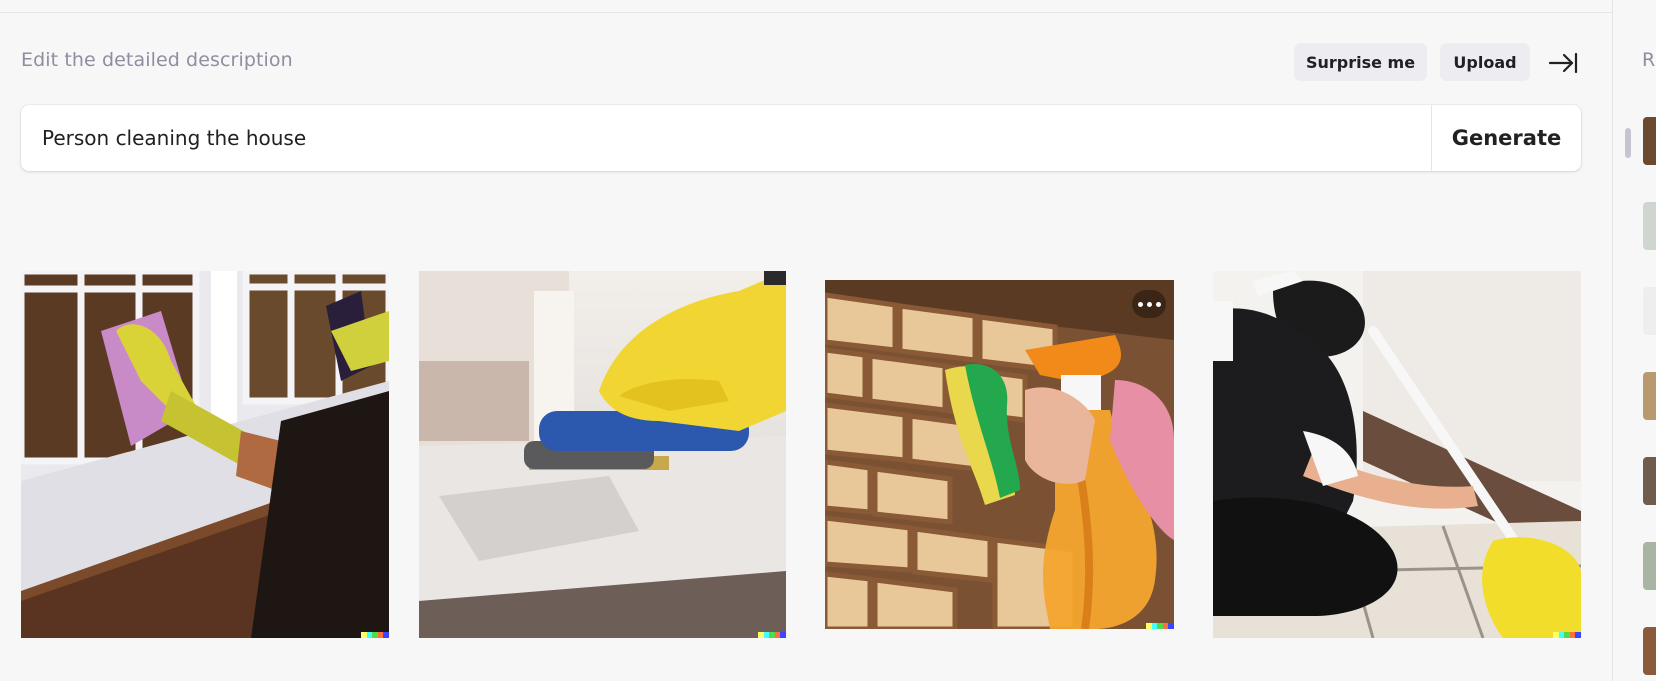 Image resolution: width=1656 pixels, height=681 pixels. Describe the element at coordinates (726, 138) in the screenshot. I see `prompt-input` at that location.